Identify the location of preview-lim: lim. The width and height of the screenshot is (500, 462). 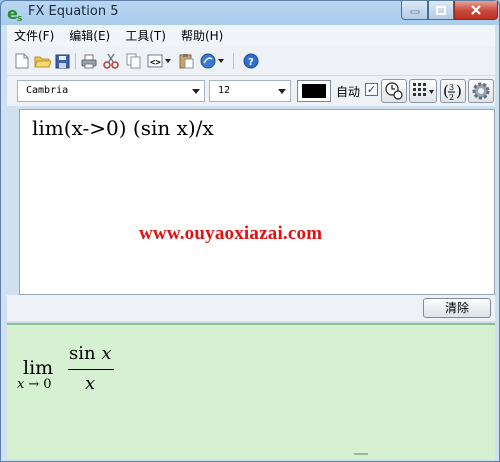
(38, 368).